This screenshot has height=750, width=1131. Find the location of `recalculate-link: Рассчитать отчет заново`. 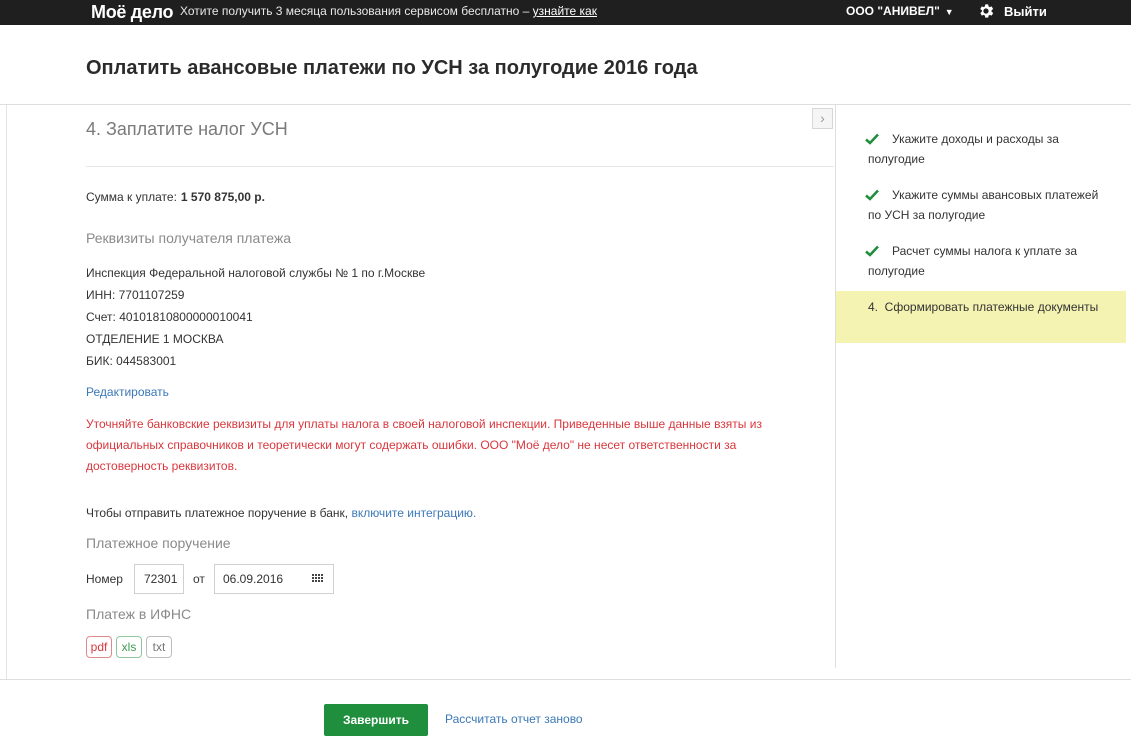

recalculate-link: Рассчитать отчет заново is located at coordinates (514, 719).